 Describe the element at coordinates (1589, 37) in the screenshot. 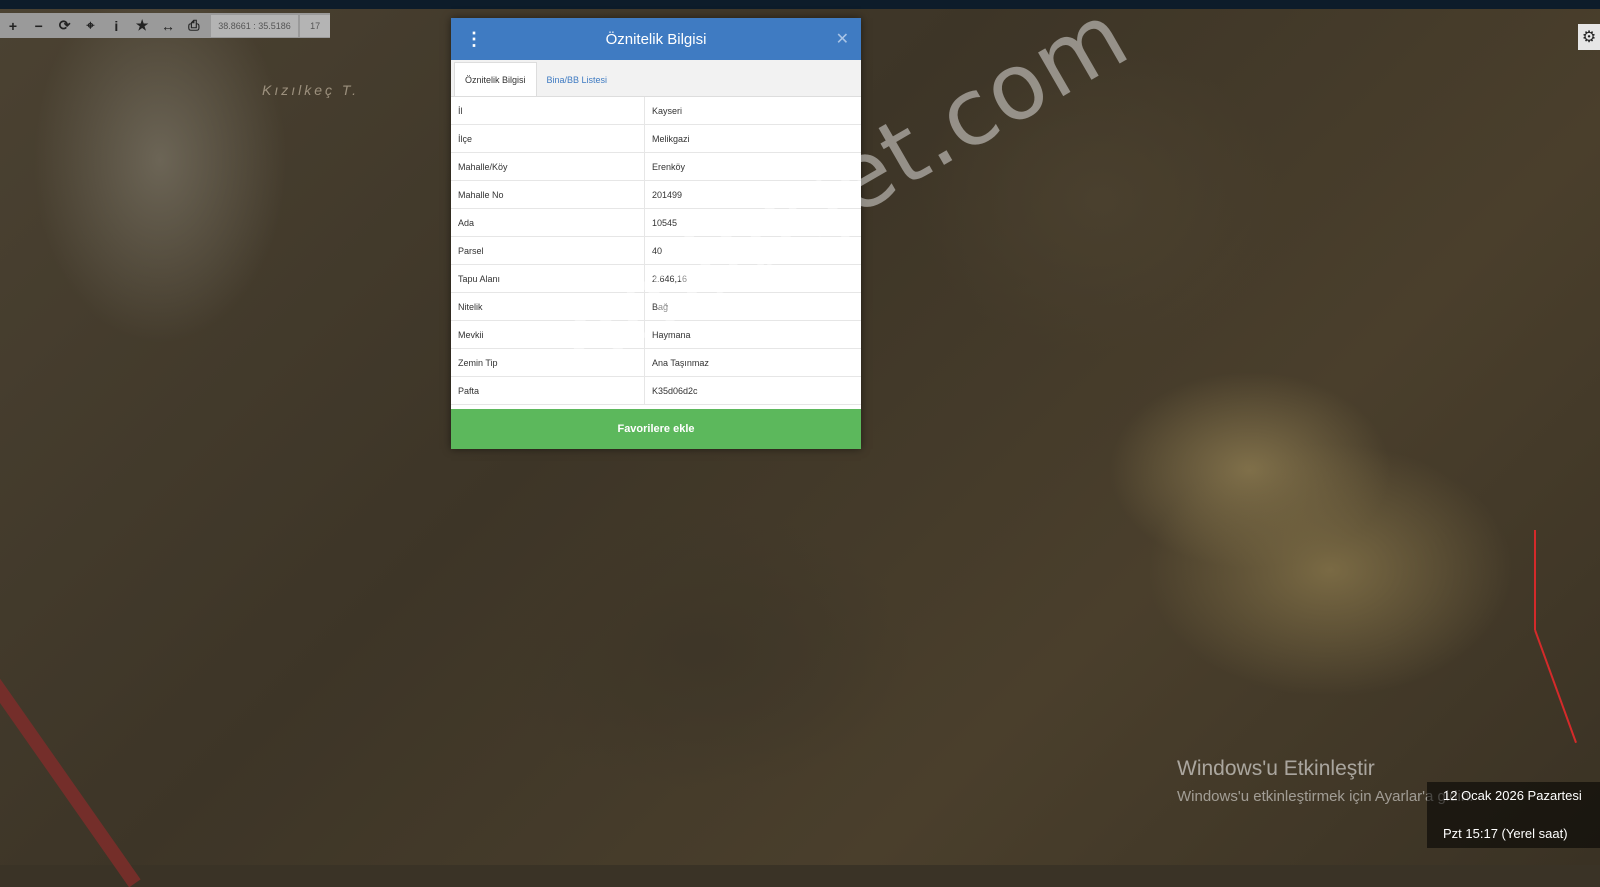

I see `gear-icon: ⚙` at that location.